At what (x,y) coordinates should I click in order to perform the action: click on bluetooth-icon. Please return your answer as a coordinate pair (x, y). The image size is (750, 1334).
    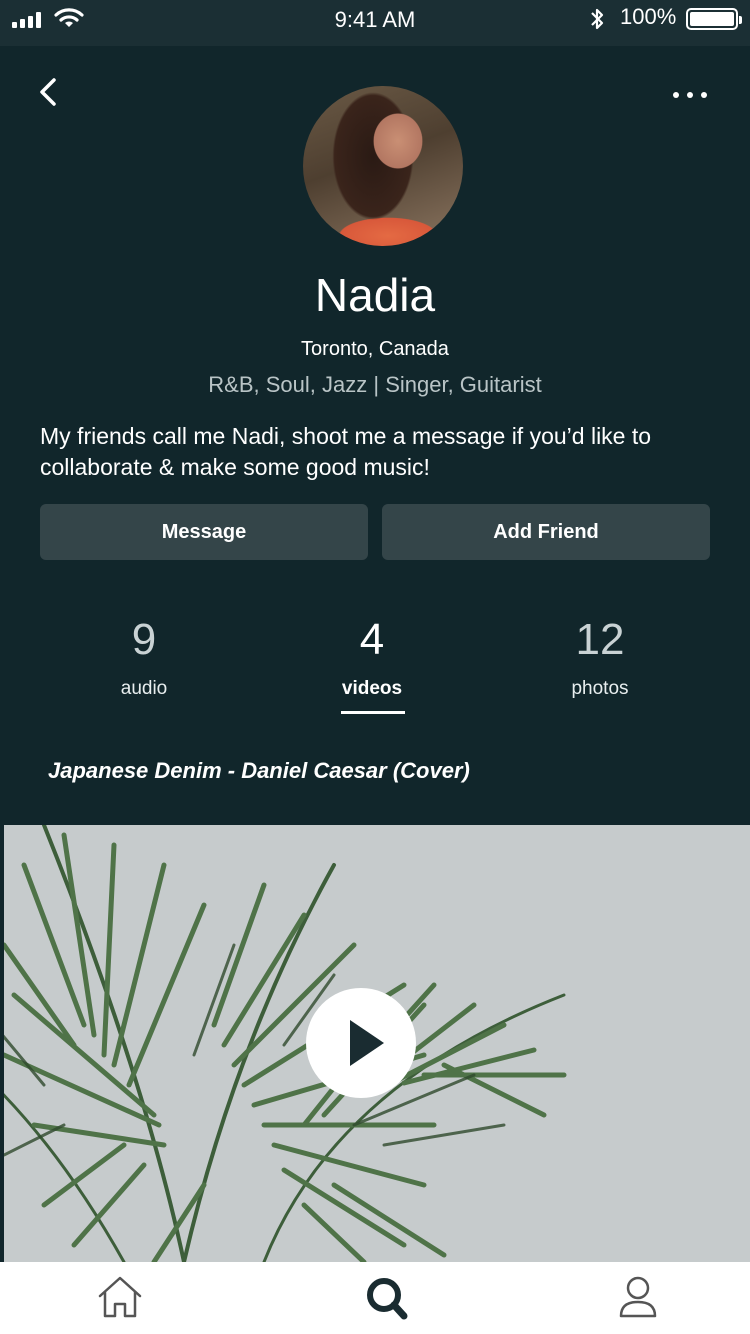
    Looking at the image, I should click on (597, 19).